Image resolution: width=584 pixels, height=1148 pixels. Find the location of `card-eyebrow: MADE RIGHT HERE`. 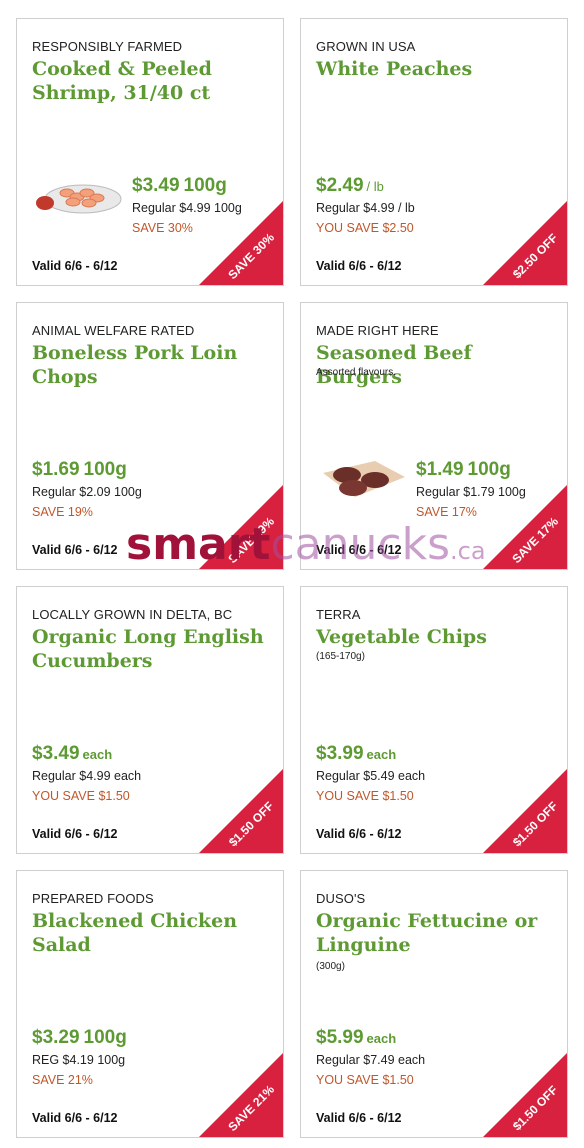

card-eyebrow: MADE RIGHT HERE is located at coordinates (377, 330).